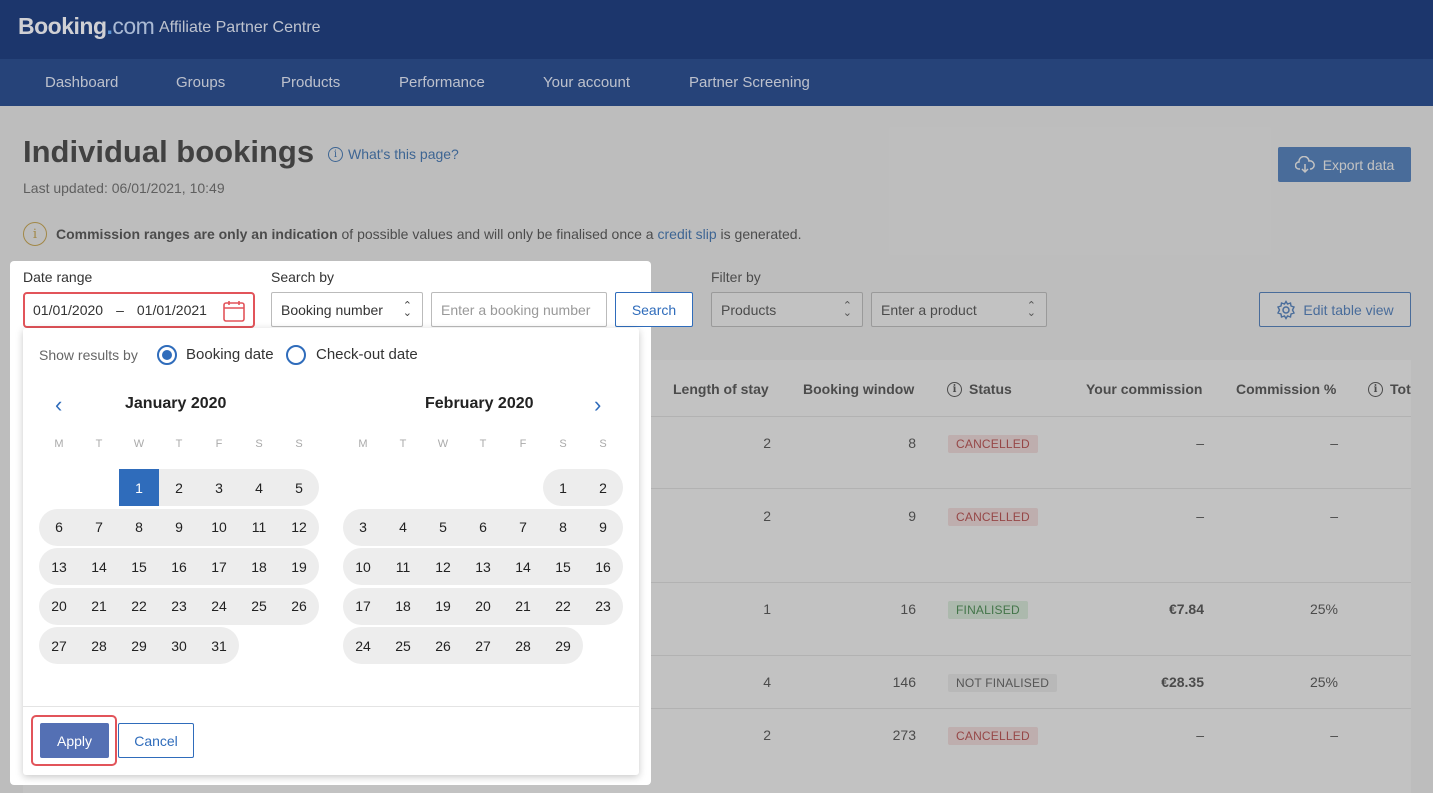 The height and width of the screenshot is (793, 1433). I want to click on booking-number-input: Enter a booking number, so click(519, 309).